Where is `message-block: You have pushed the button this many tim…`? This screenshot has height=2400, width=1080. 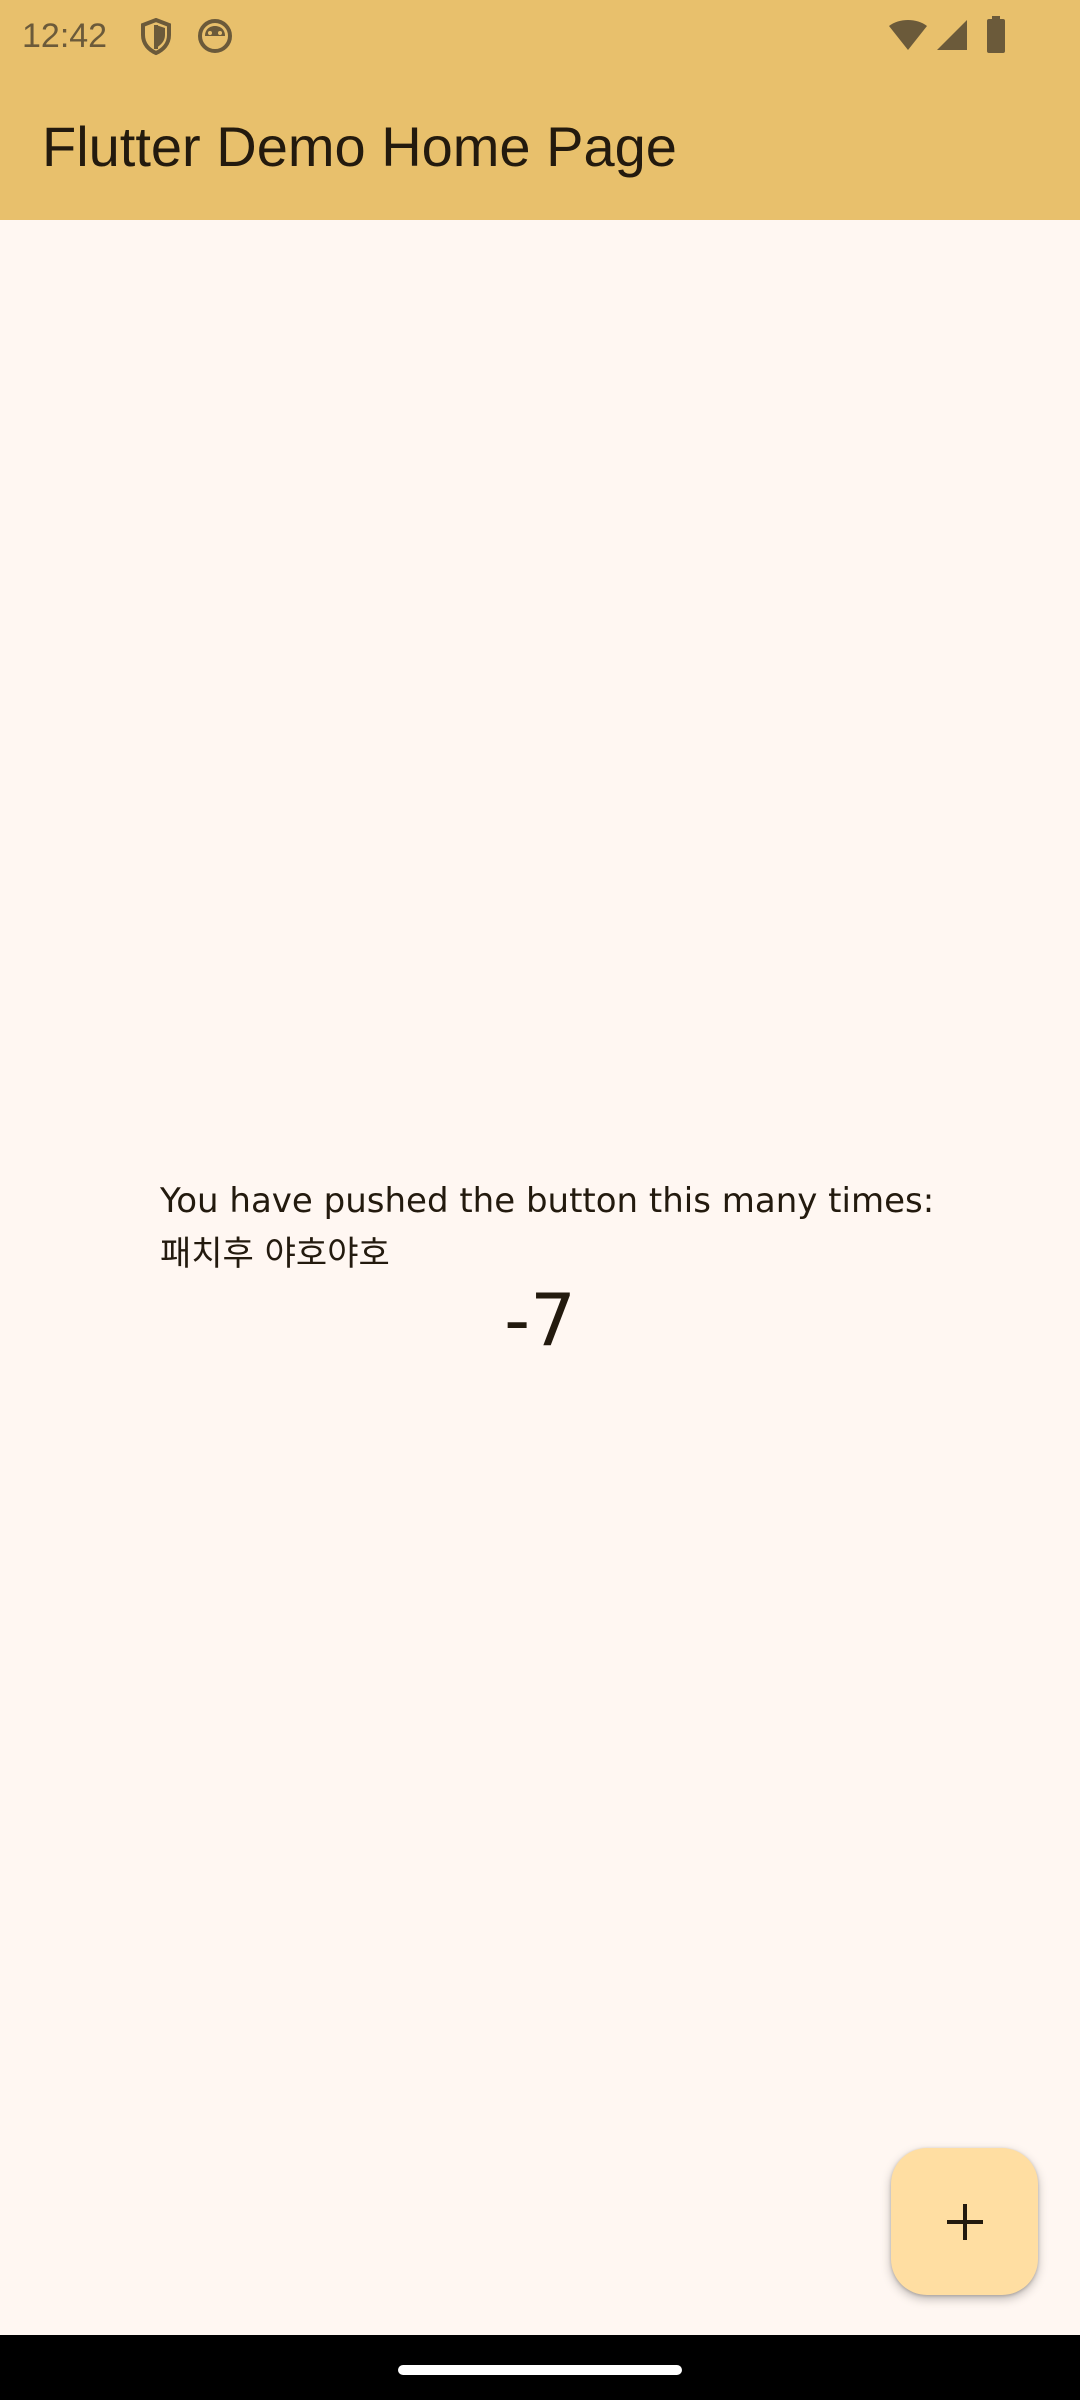
message-block: You have pushed the button this many tim… is located at coordinates (560, 1228).